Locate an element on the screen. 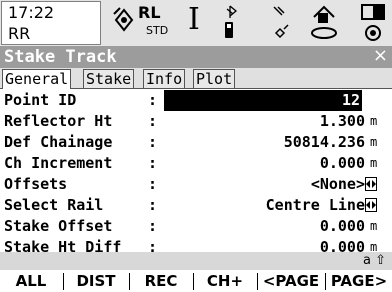 This screenshot has height=292, width=392. field-row-reflector-ht: Reflector Ht : 1.300 m is located at coordinates (196, 121).